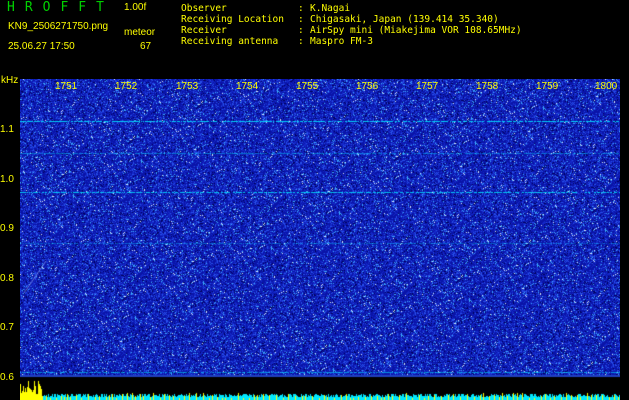 The image size is (629, 400). What do you see at coordinates (7, 228) in the screenshot?
I see `y-tick-label: 0.9` at bounding box center [7, 228].